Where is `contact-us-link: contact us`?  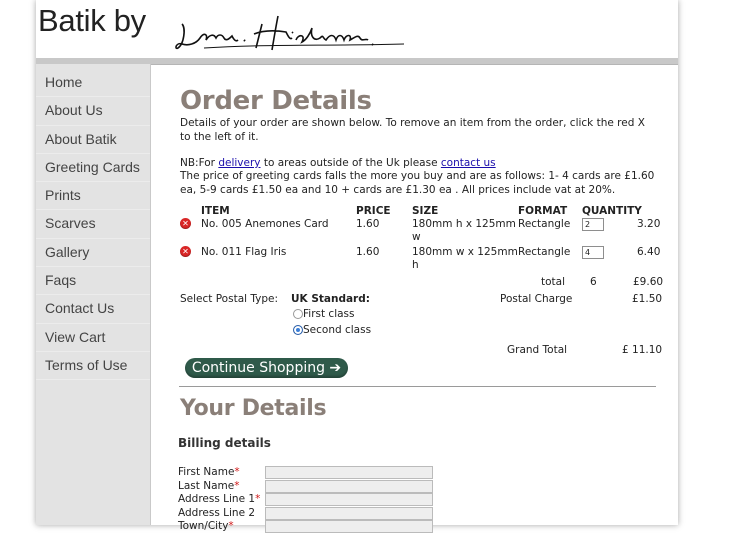 contact-us-link: contact us is located at coordinates (468, 163).